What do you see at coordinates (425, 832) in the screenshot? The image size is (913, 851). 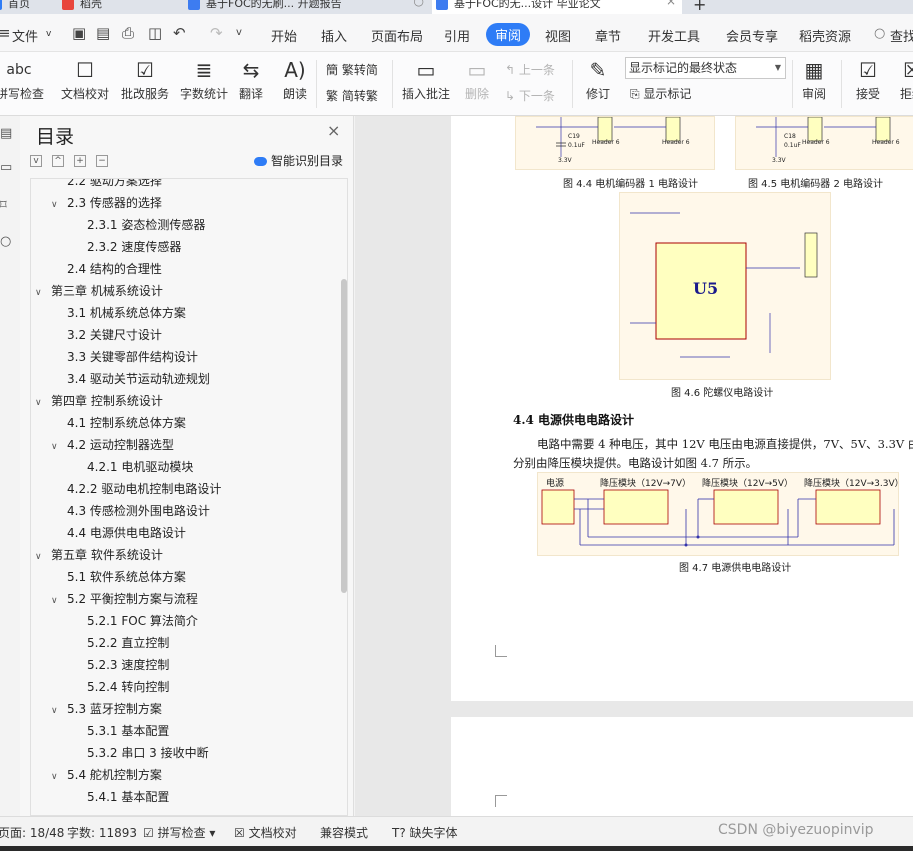 I see `missing-font-status: T? 缺失字体` at bounding box center [425, 832].